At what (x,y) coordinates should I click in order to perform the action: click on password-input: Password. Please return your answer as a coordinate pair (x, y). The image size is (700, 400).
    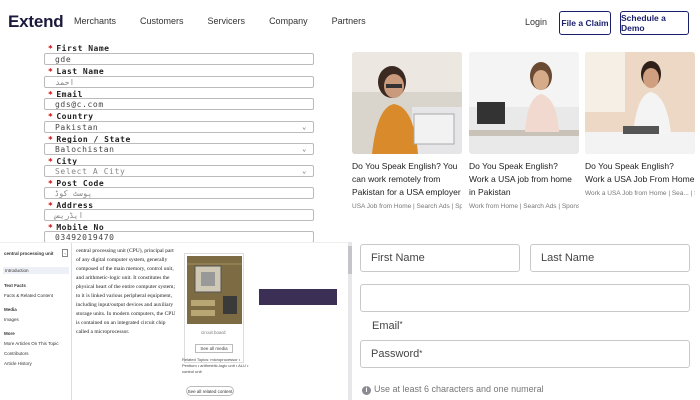
    Looking at the image, I should click on (525, 354).